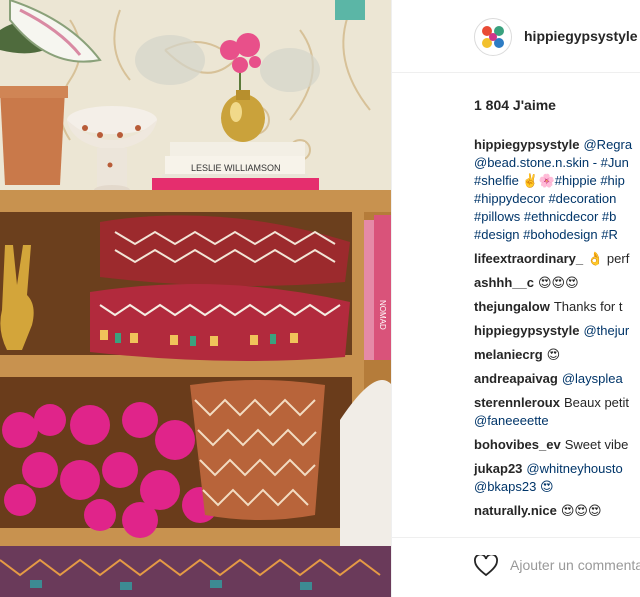 The height and width of the screenshot is (597, 640). Describe the element at coordinates (512, 306) in the screenshot. I see `comment-username: thejungalow` at that location.